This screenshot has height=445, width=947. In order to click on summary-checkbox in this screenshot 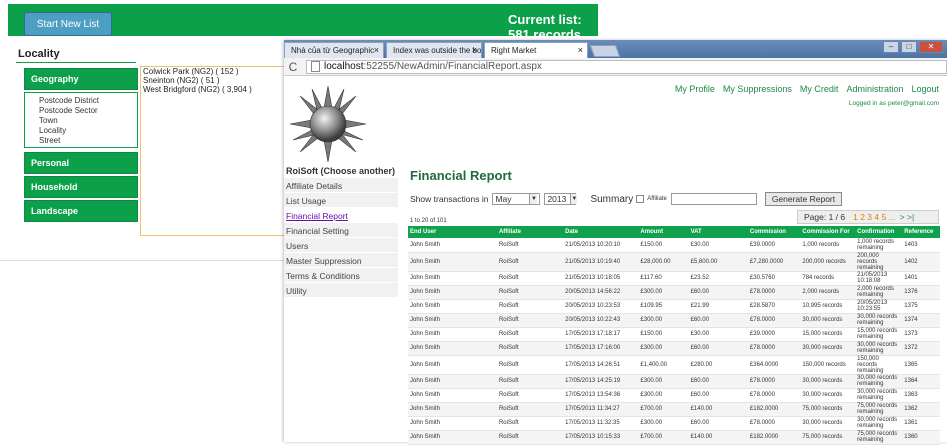, I will do `click(640, 199)`.